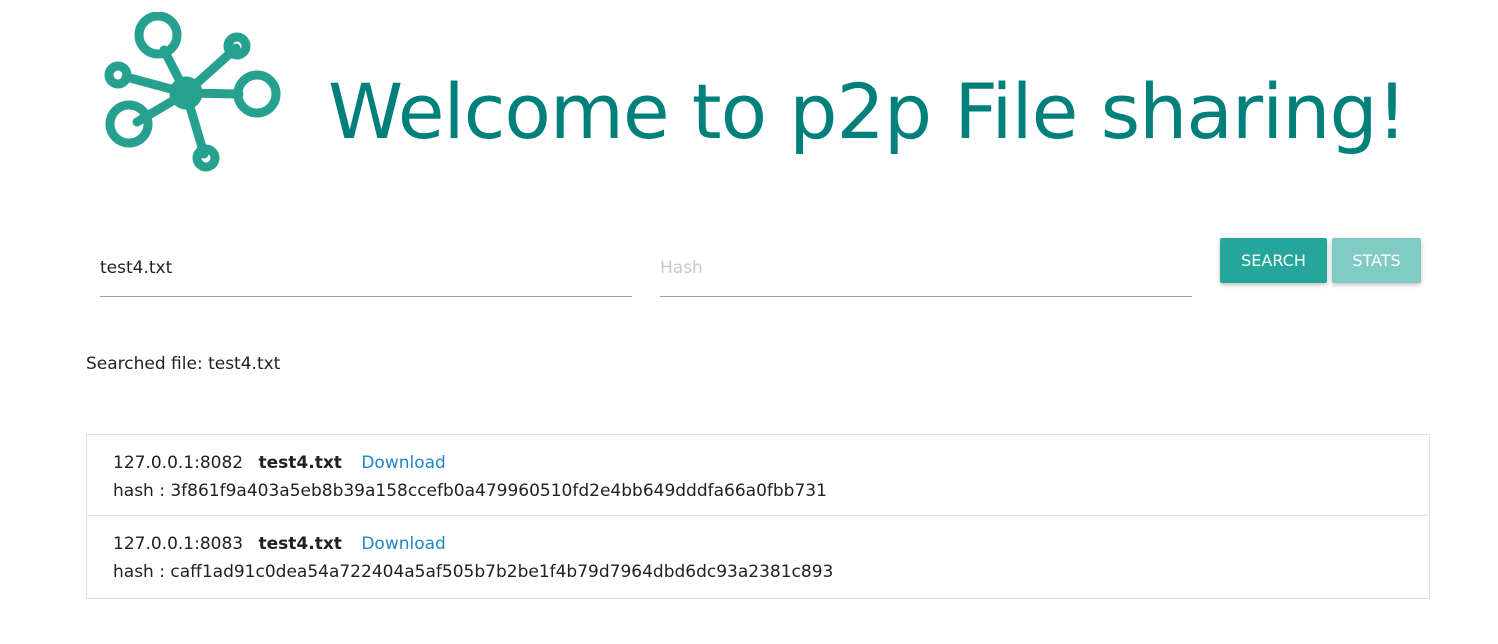 This screenshot has width=1498, height=644. Describe the element at coordinates (192, 92) in the screenshot. I see `network-nodes-icon` at that location.